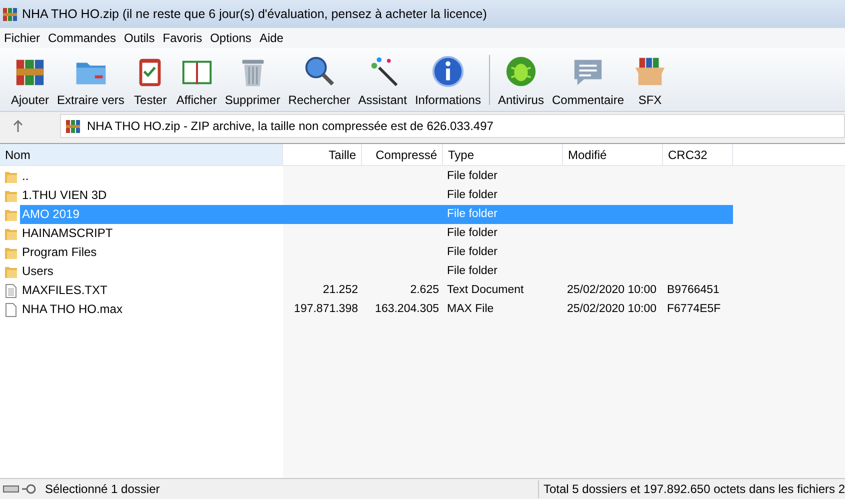  Describe the element at coordinates (11, 309) in the screenshot. I see `file-icon` at that location.